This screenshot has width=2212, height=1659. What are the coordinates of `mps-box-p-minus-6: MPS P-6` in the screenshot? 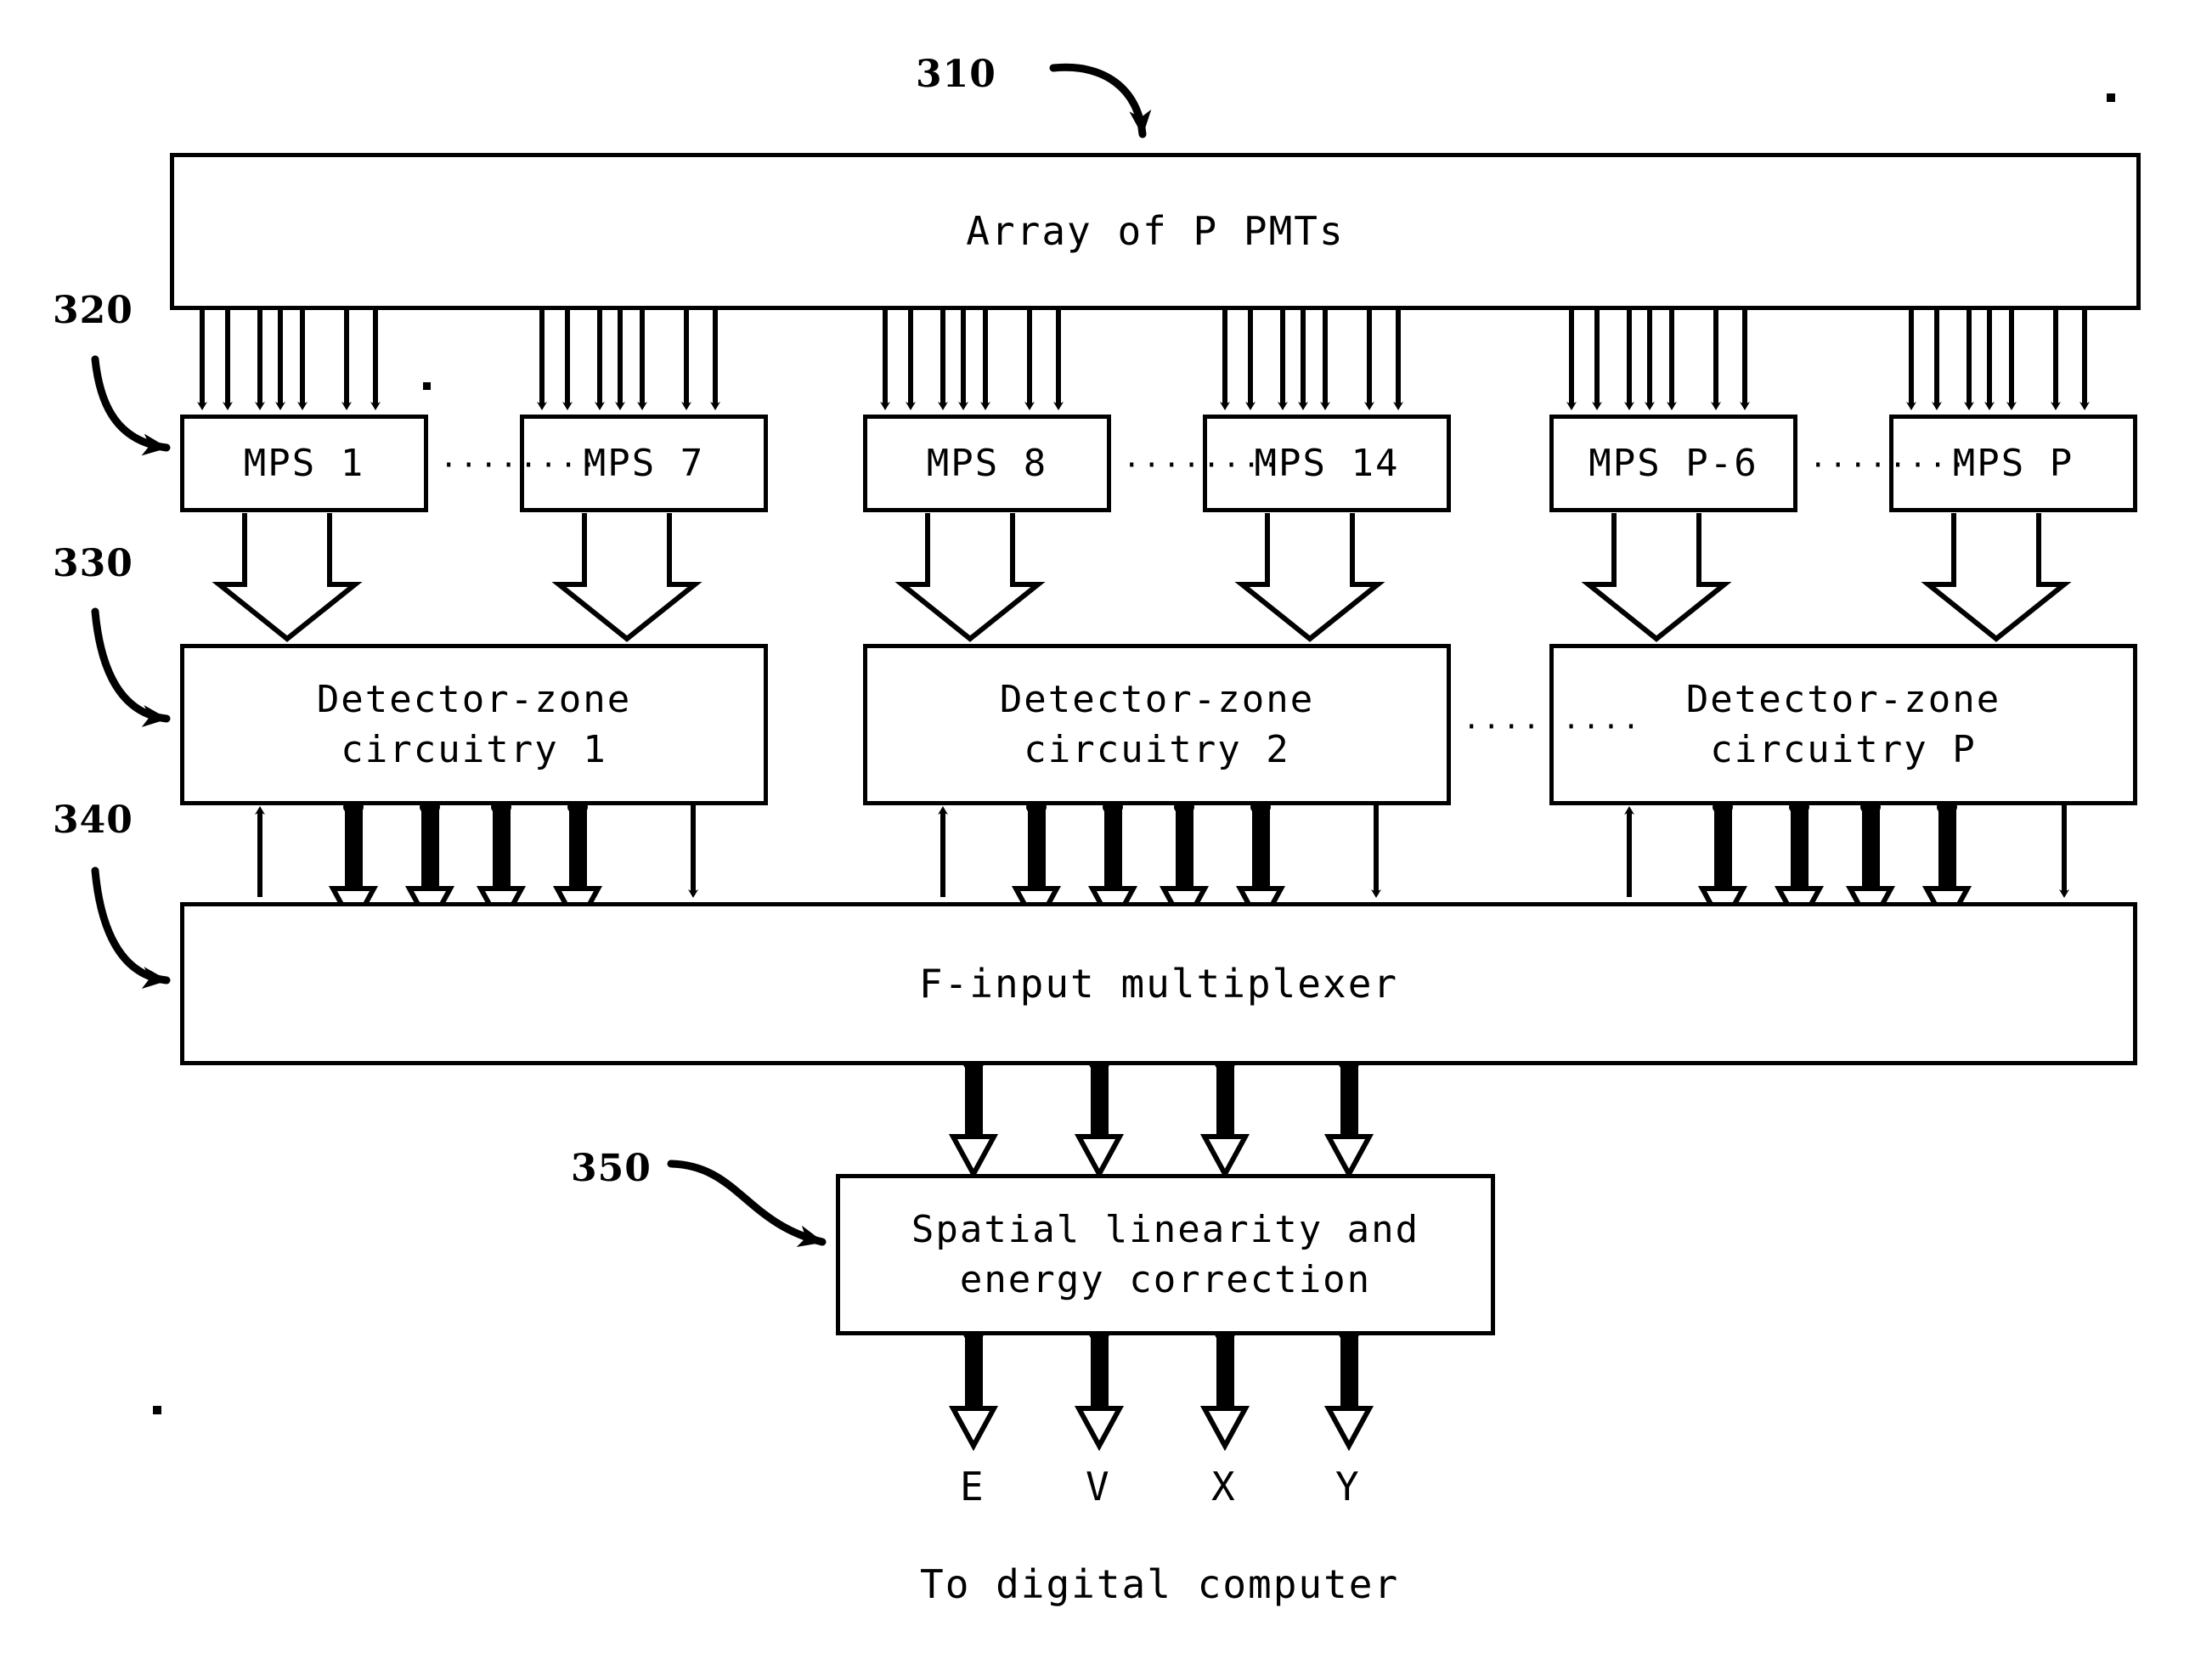 It's located at (1673, 463).